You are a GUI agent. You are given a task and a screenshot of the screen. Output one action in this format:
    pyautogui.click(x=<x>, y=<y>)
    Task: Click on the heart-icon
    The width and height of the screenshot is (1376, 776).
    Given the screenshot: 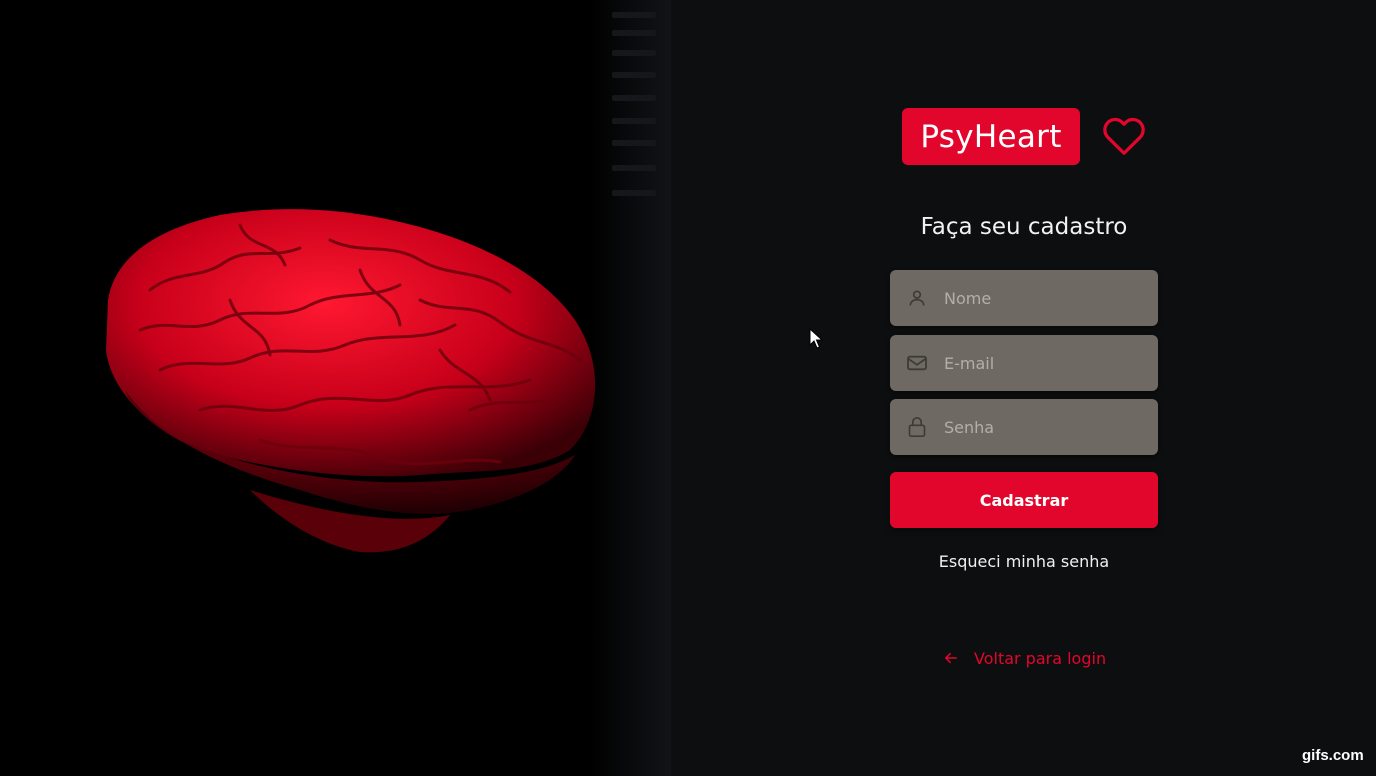 What is the action you would take?
    pyautogui.click(x=1124, y=136)
    